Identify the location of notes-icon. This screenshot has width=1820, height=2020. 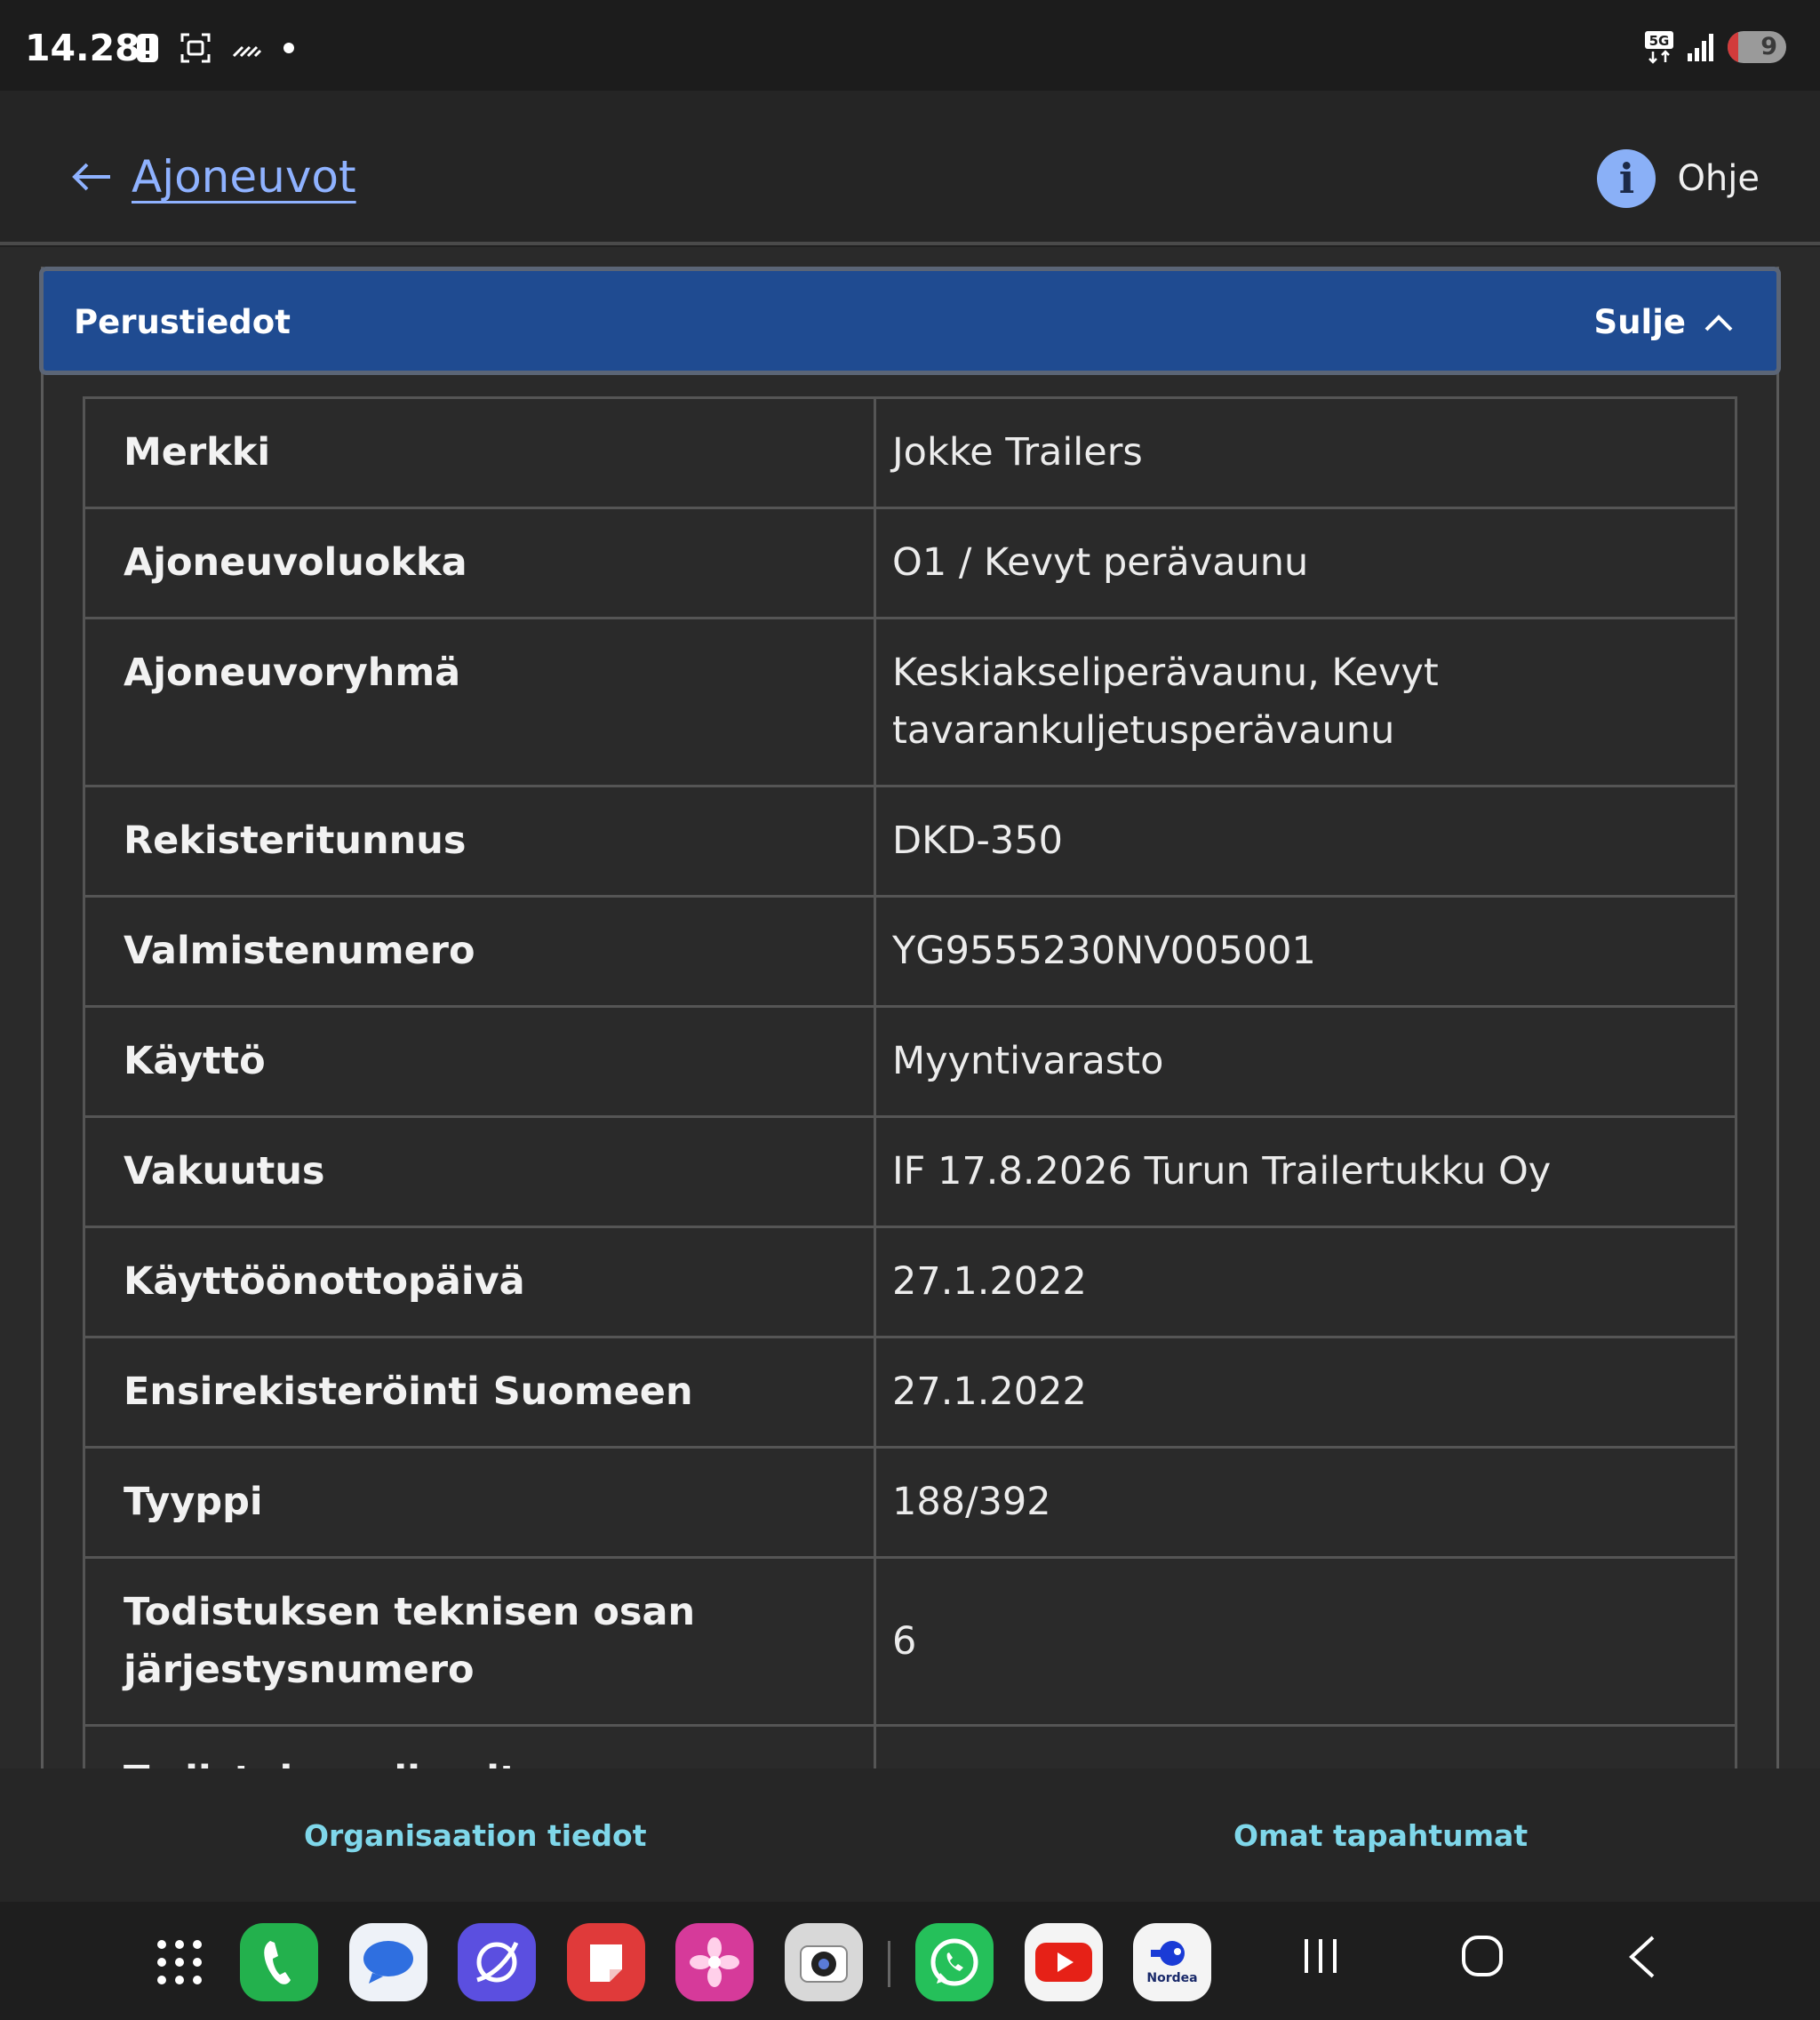
(606, 1962).